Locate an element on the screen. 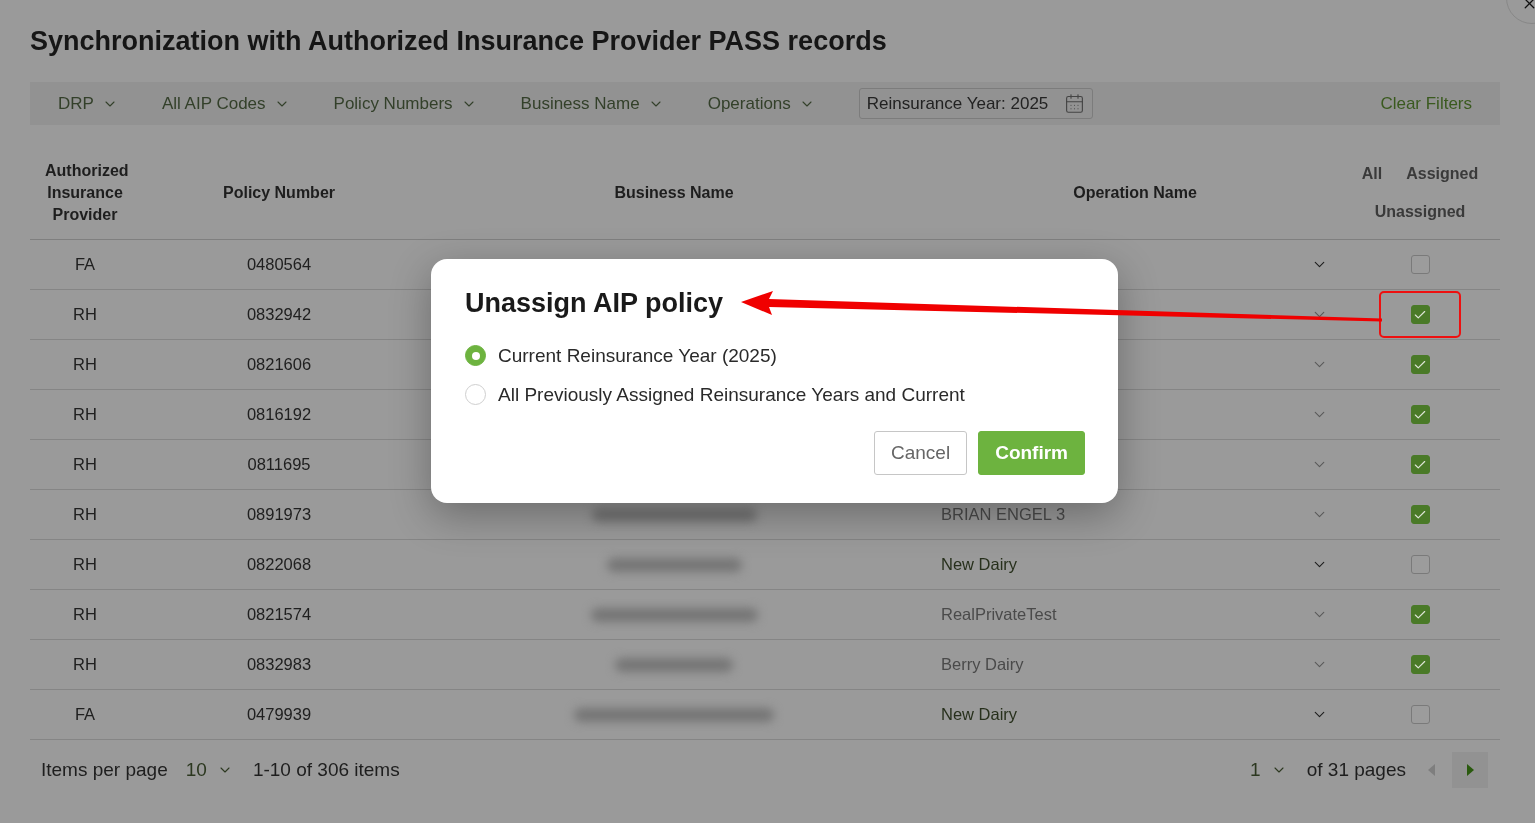 This screenshot has width=1535, height=823. page-count: of 31 pages is located at coordinates (1356, 770).